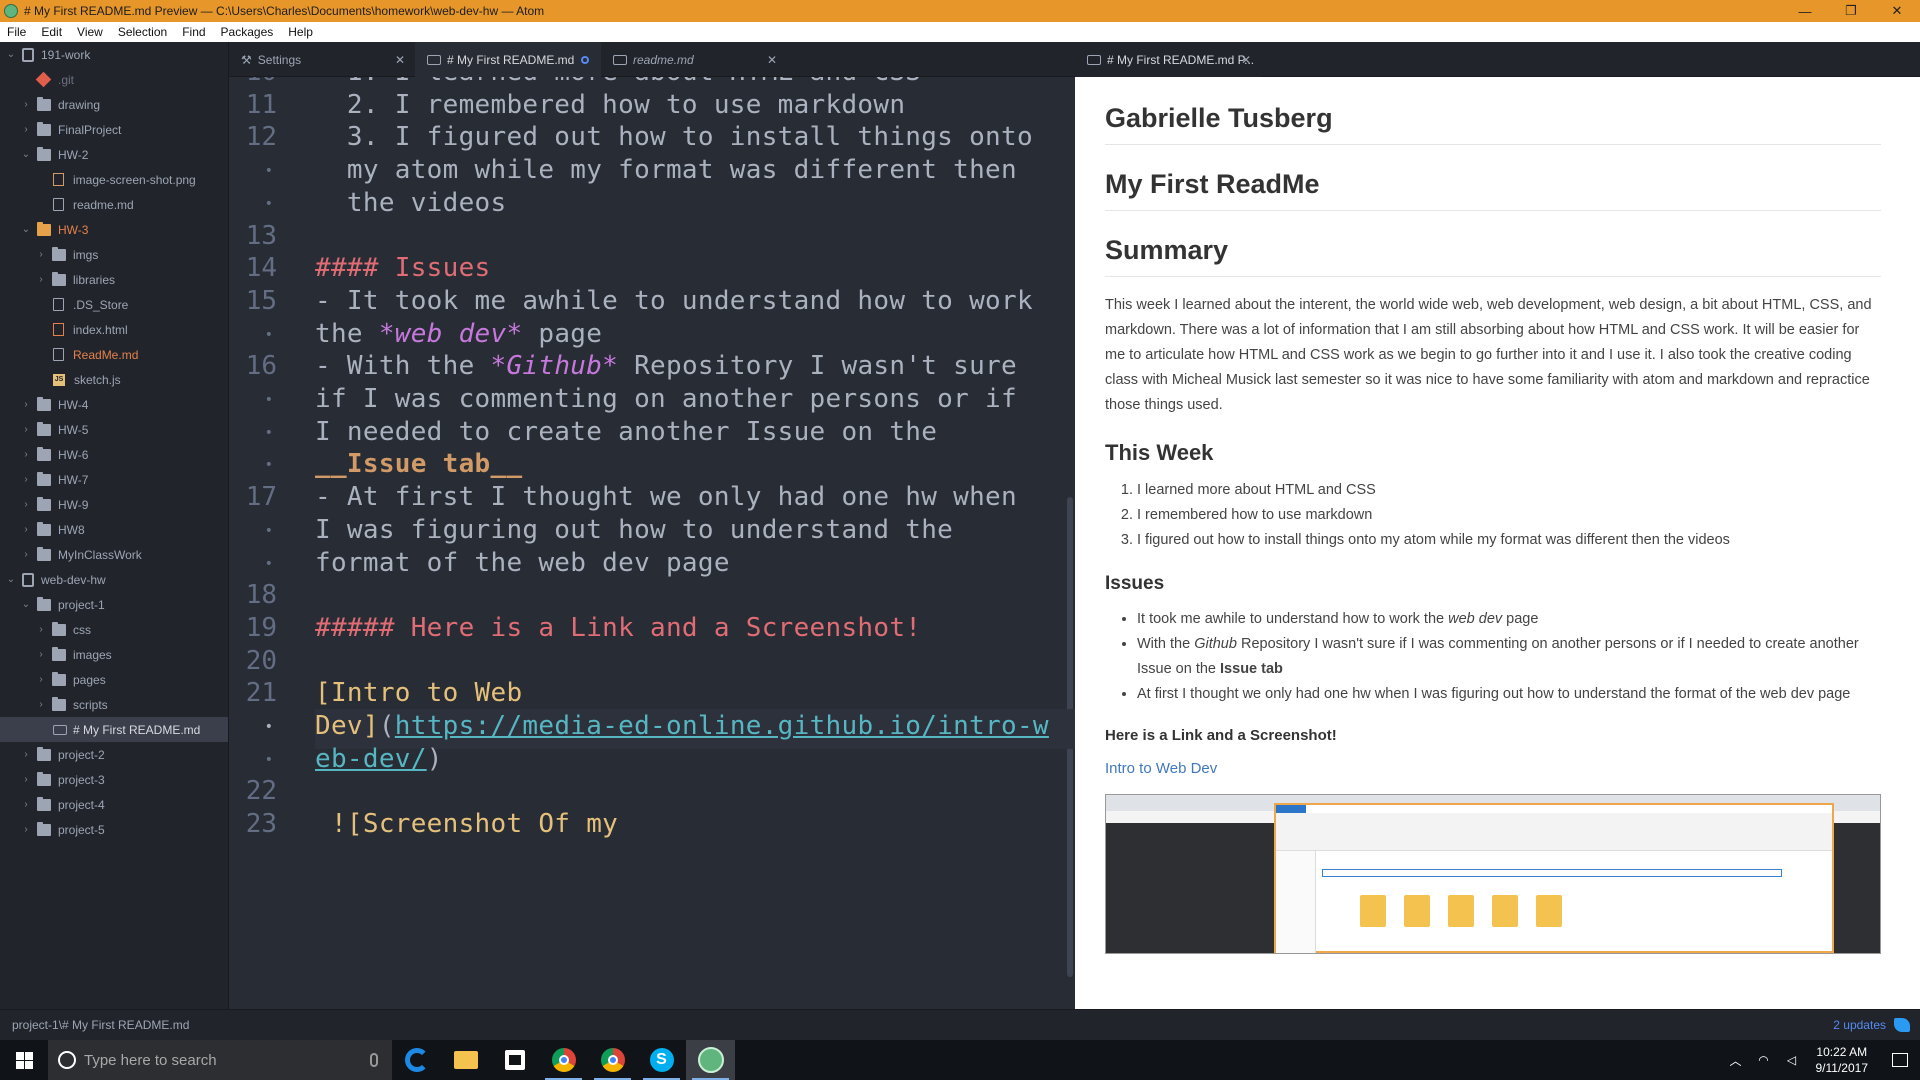  What do you see at coordinates (114, 804) in the screenshot?
I see `tree-item: › project-4` at bounding box center [114, 804].